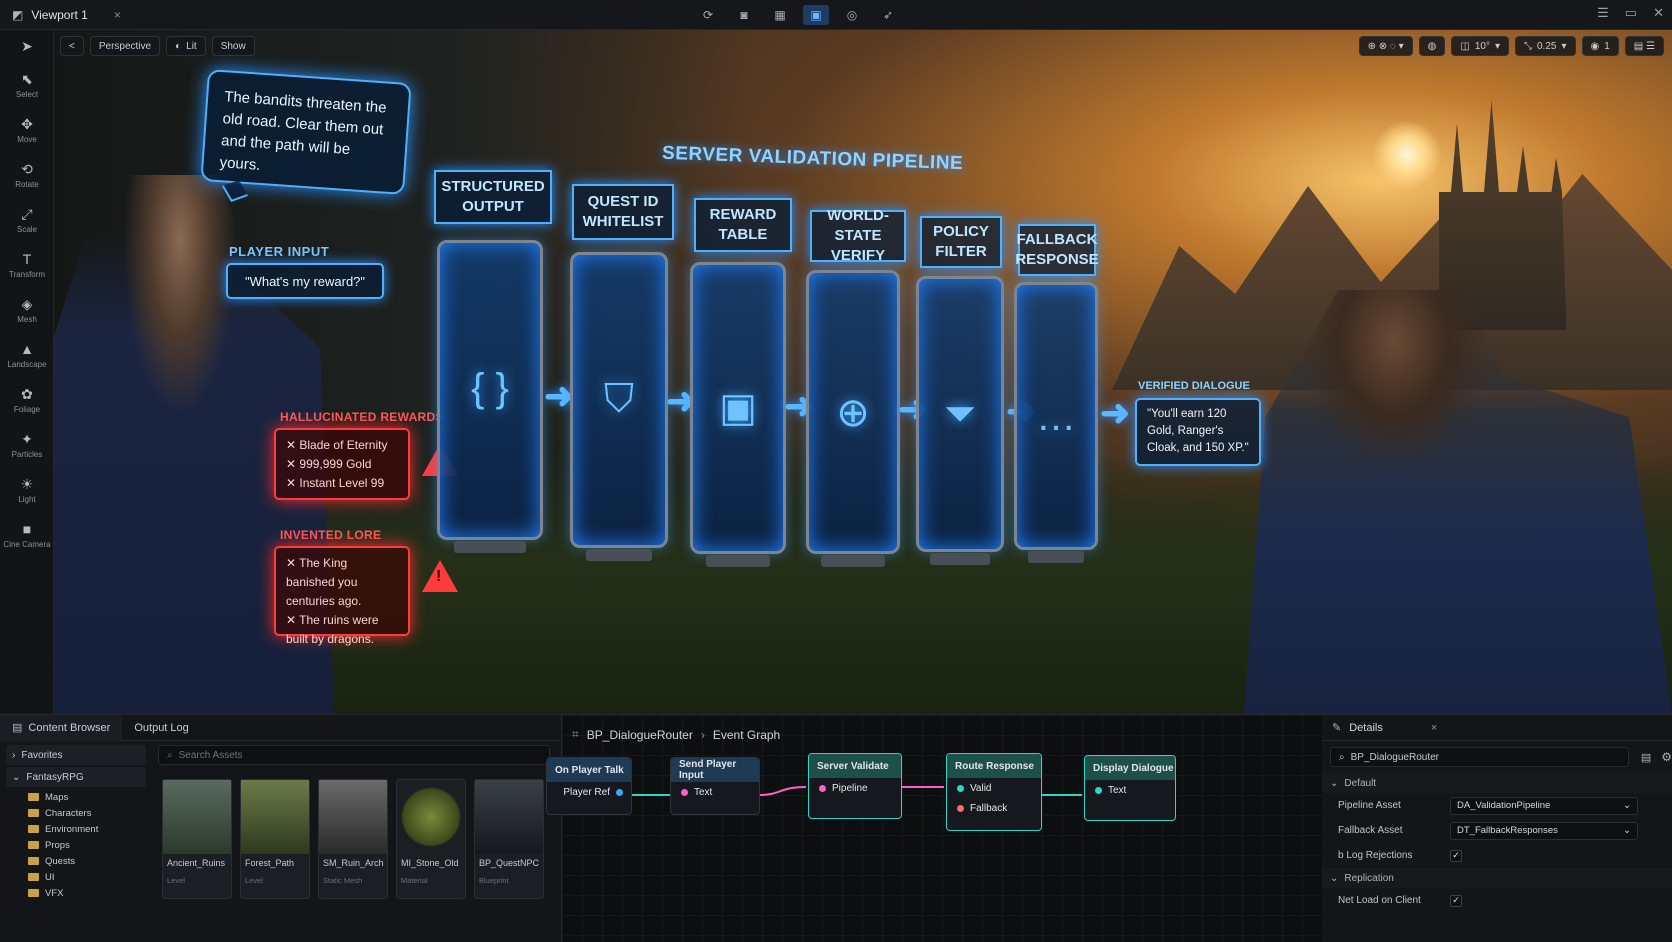 The height and width of the screenshot is (942, 1672). I want to click on fallback-asset-select: DT_FallbackResponses ⌄, so click(1544, 830).